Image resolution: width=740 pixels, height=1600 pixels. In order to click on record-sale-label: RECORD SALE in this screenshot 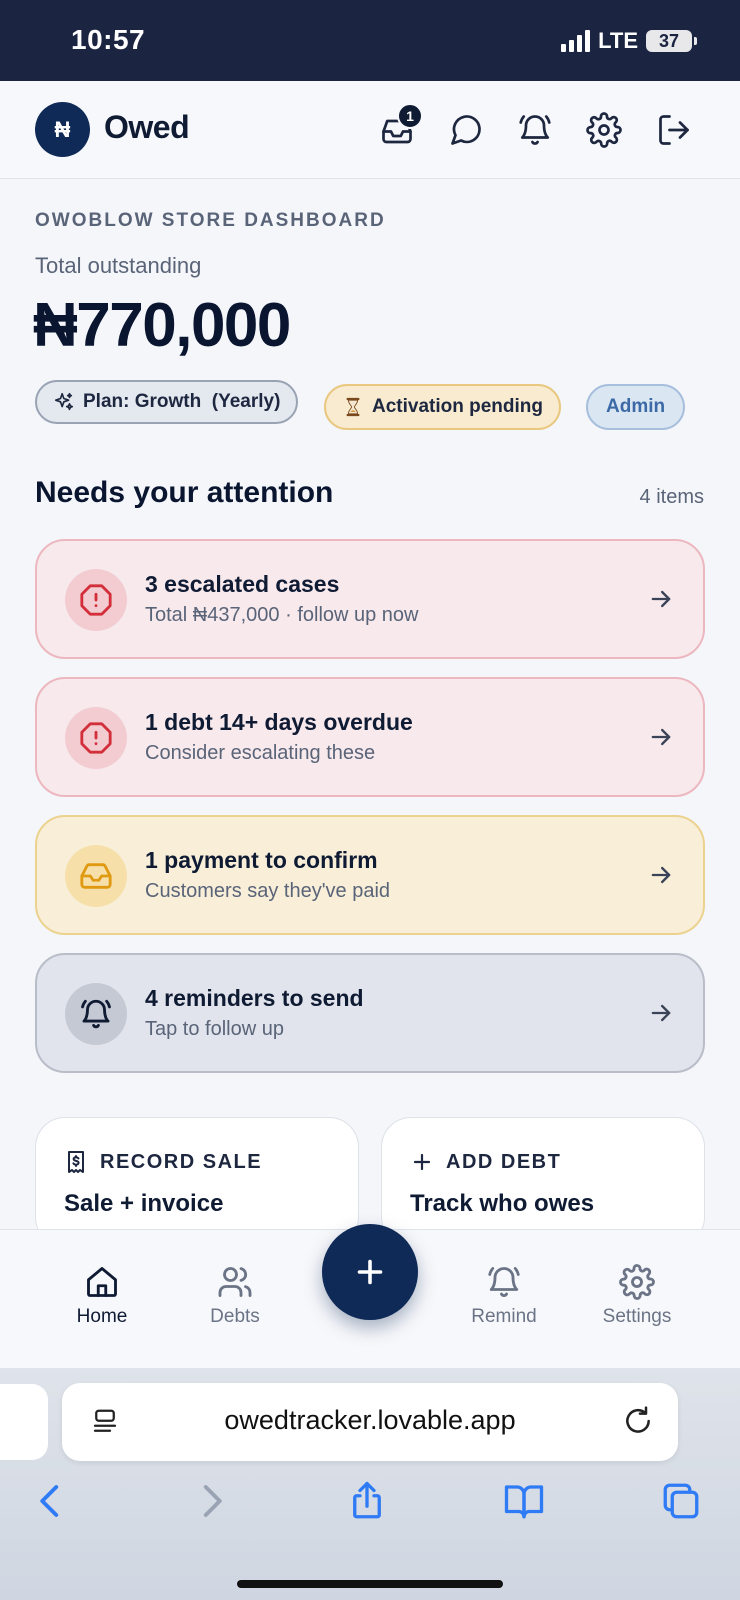, I will do `click(181, 1161)`.